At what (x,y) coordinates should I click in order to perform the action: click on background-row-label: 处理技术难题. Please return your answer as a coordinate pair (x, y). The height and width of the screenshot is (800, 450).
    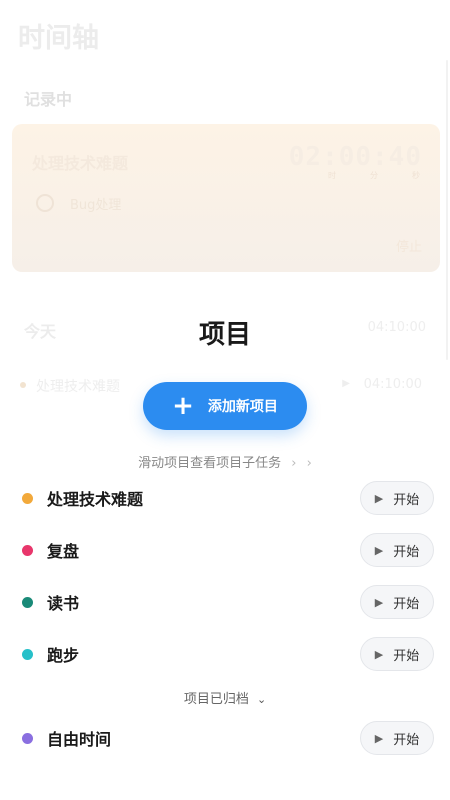
    Looking at the image, I should click on (78, 387).